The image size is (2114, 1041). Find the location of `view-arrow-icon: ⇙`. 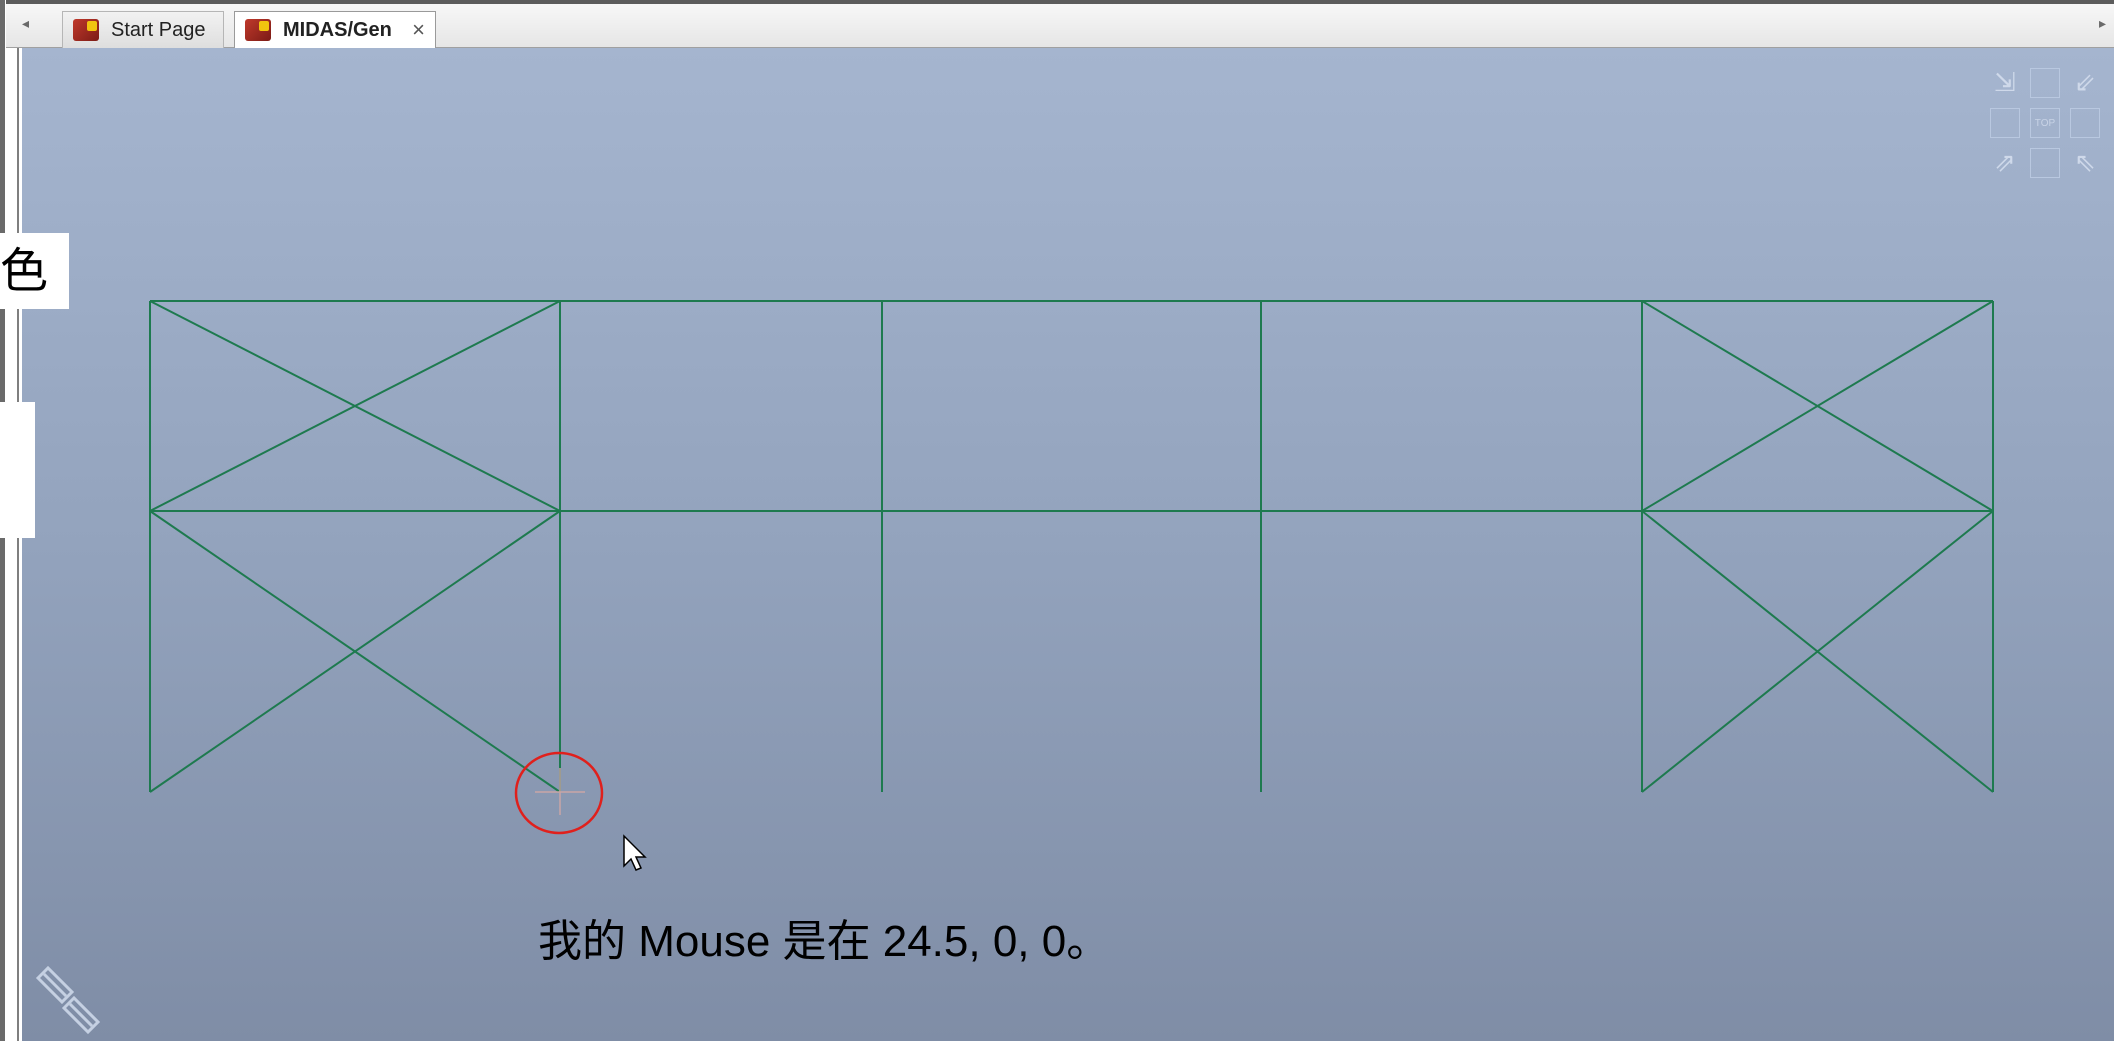

view-arrow-icon: ⇙ is located at coordinates (2085, 83).